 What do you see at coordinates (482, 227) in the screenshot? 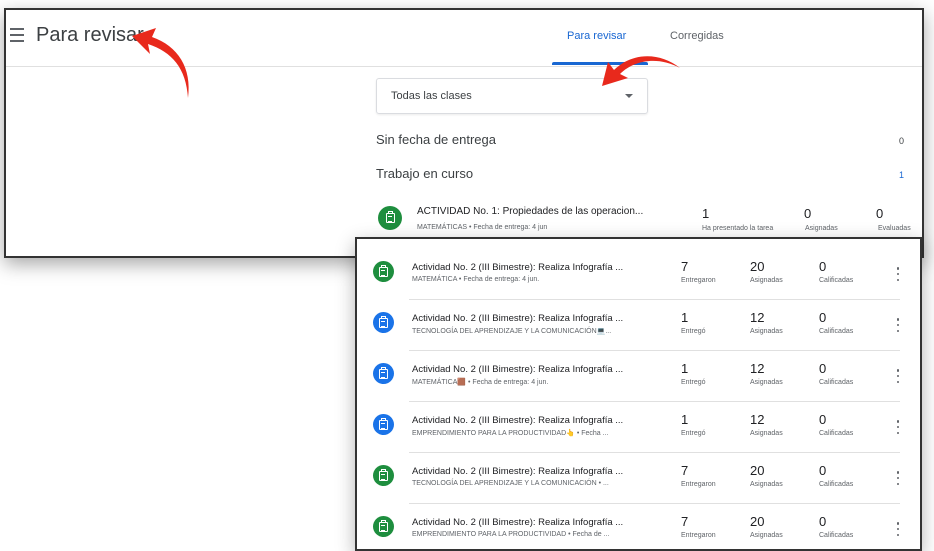
I see `assignment-subtitle: MATEMÁTICAS • Fecha de entrega: 4 jun` at bounding box center [482, 227].